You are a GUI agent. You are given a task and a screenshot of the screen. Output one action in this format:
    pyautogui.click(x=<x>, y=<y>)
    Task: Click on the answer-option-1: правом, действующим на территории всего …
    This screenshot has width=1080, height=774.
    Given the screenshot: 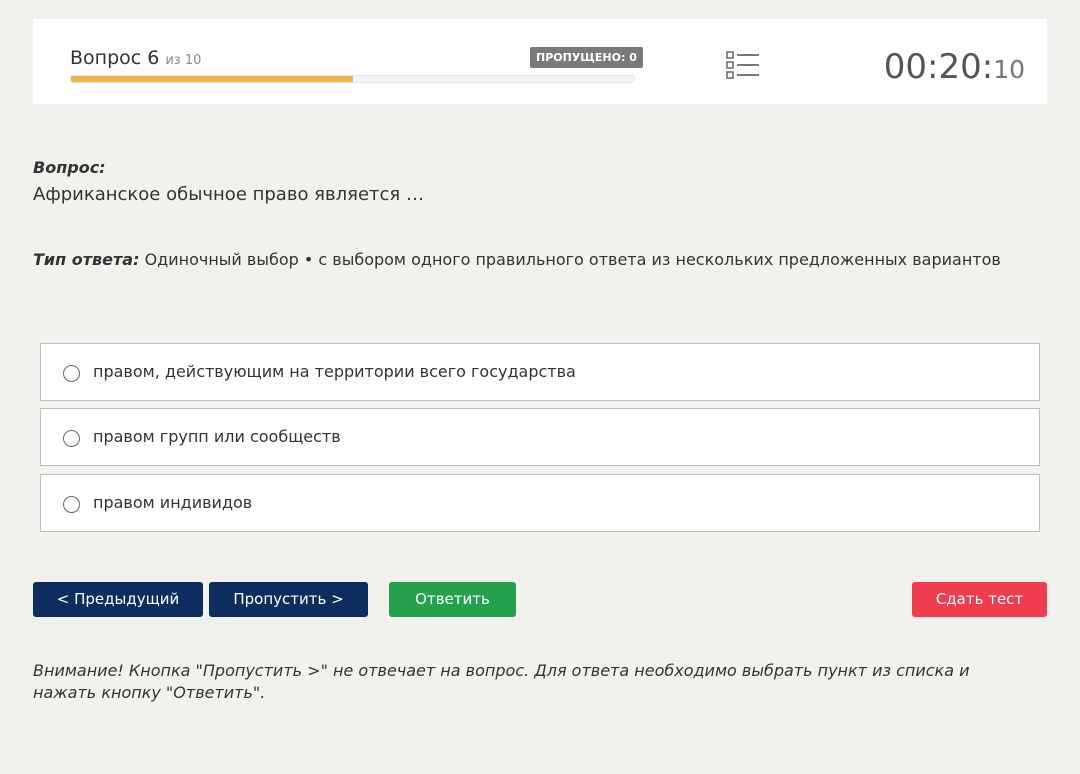 What is the action you would take?
    pyautogui.click(x=540, y=372)
    